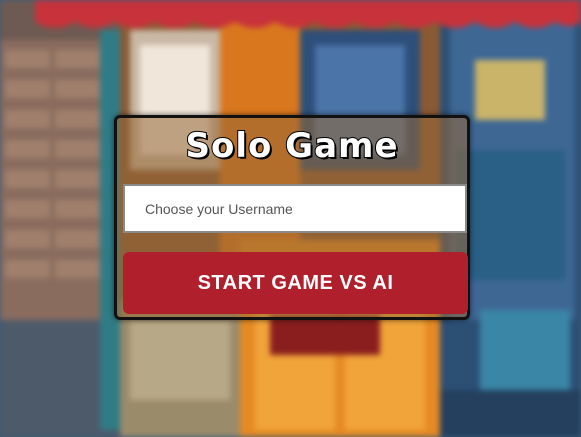  I want to click on dialog-title: Solo Game, so click(291, 146).